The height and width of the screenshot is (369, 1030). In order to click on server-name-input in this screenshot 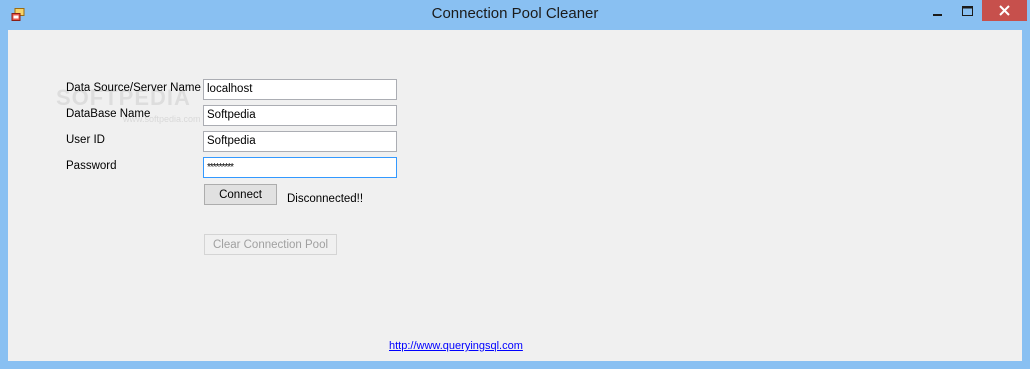, I will do `click(300, 89)`.